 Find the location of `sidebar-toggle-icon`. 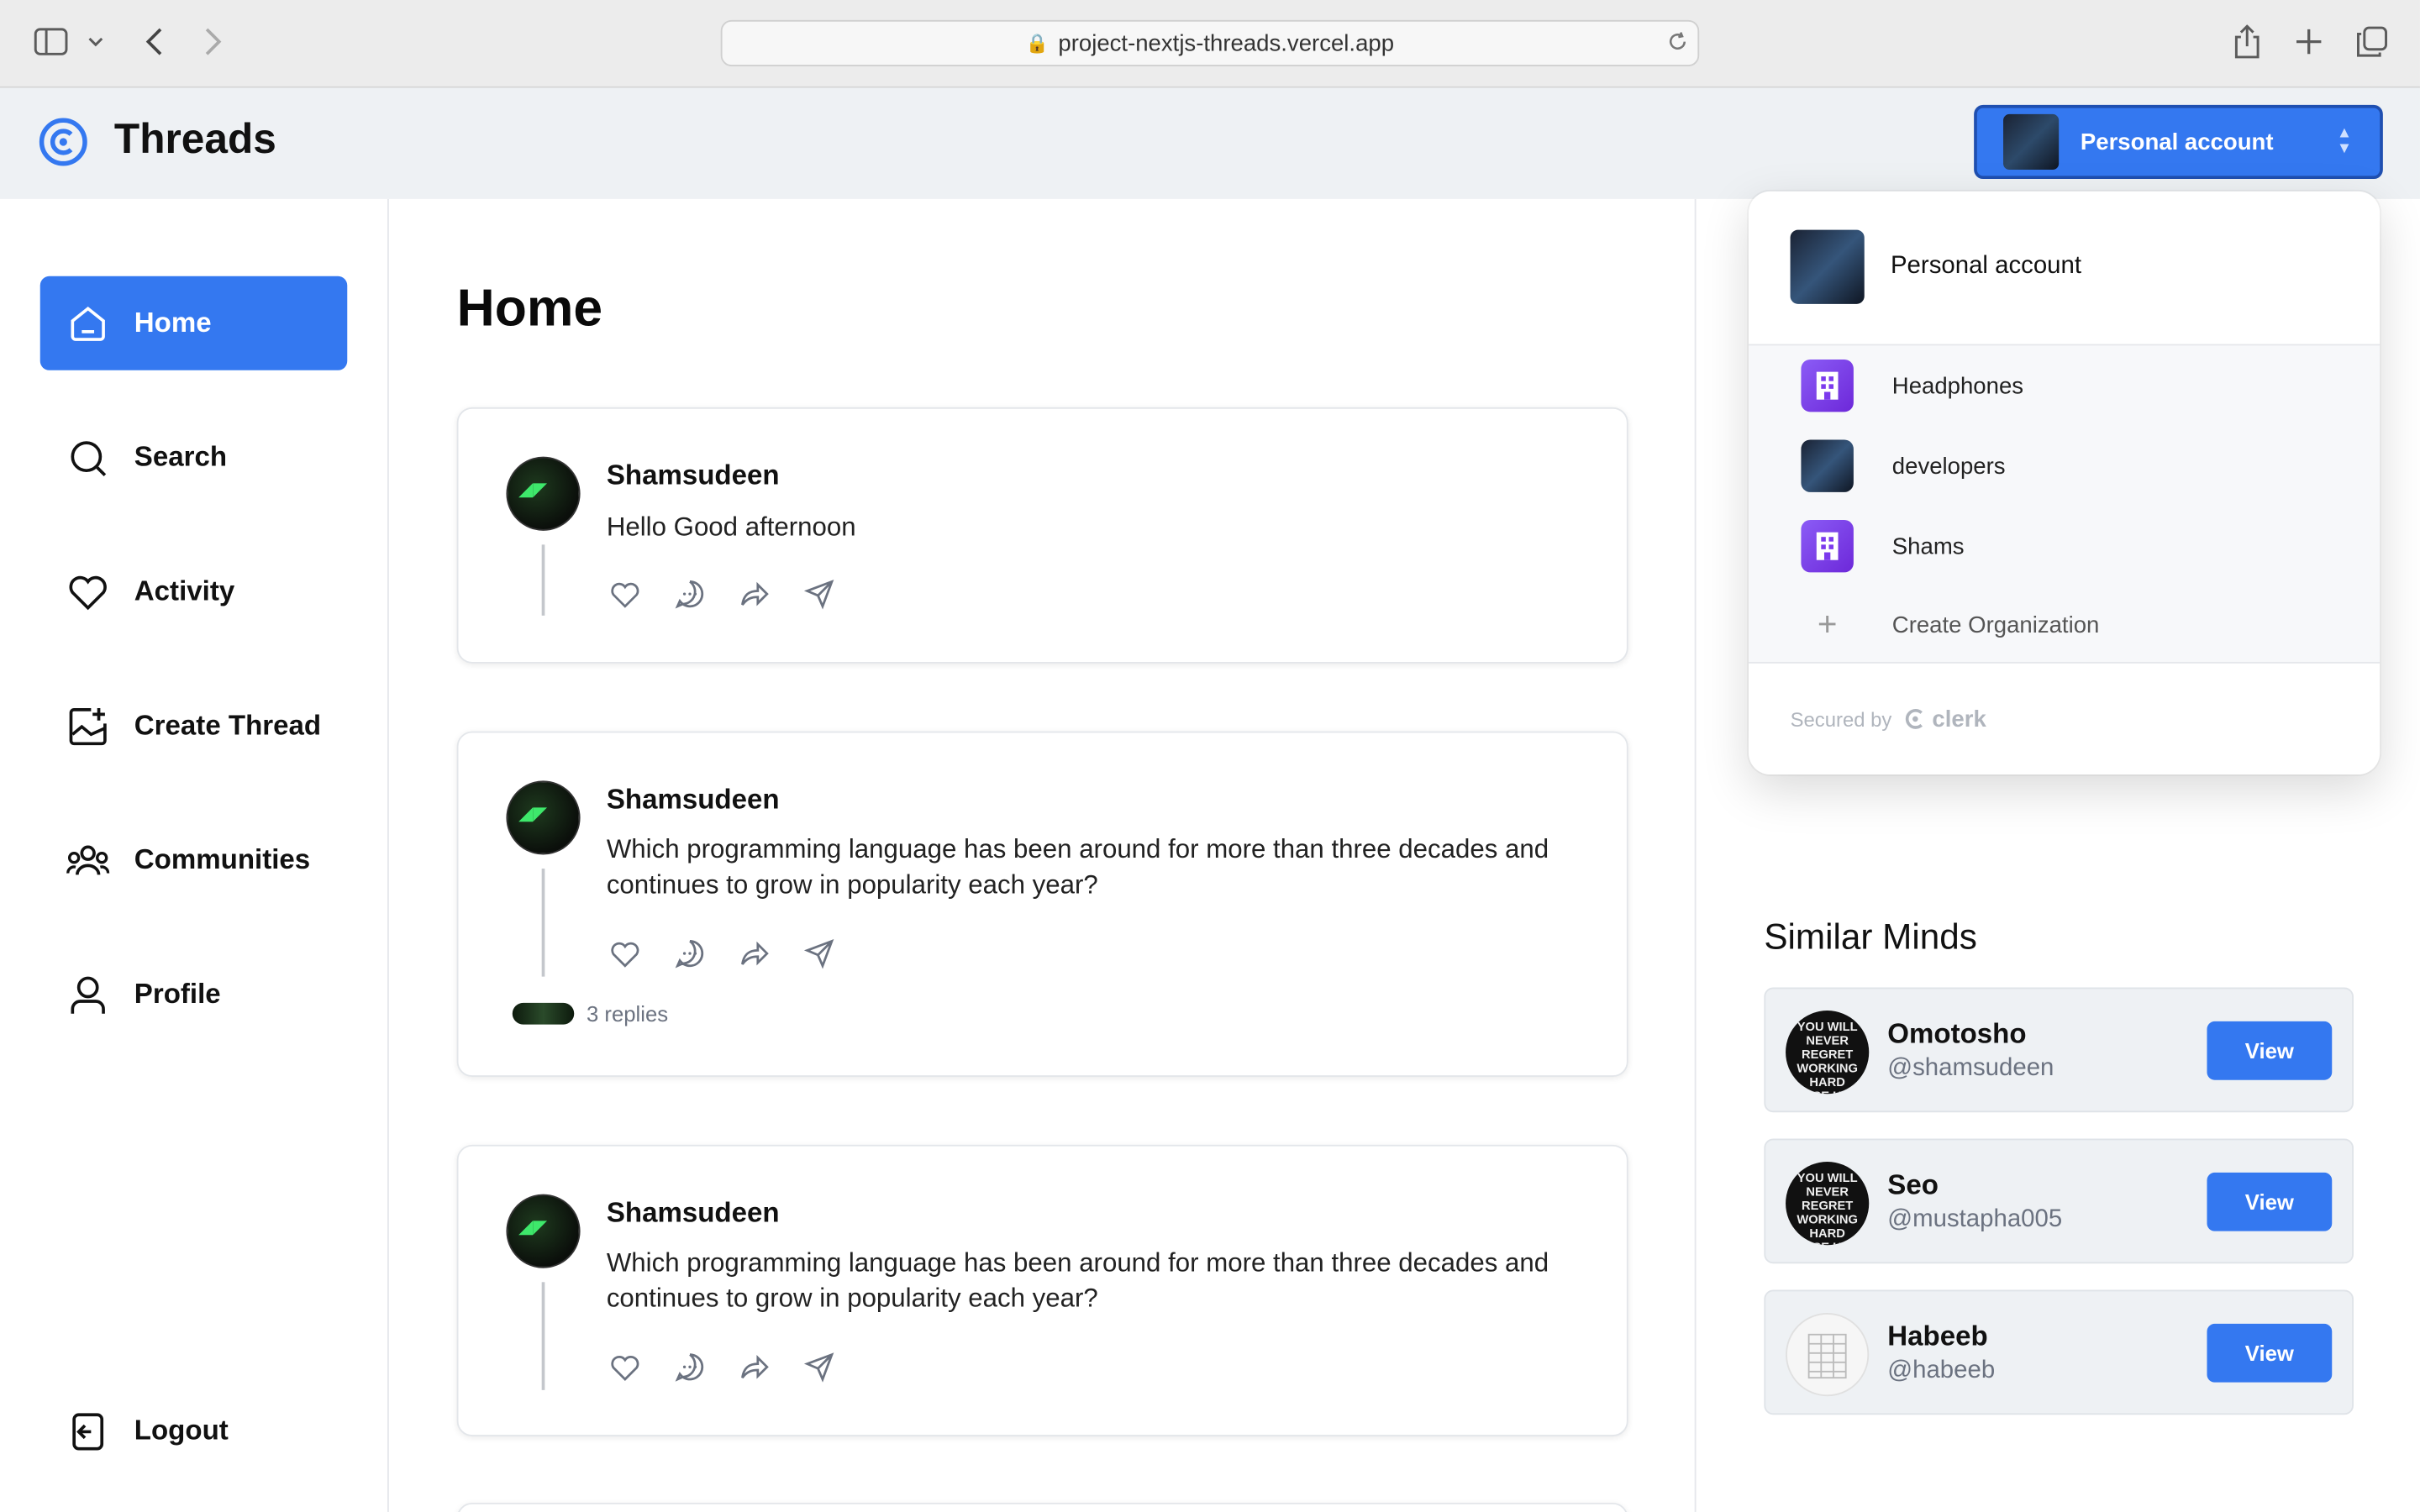

sidebar-toggle-icon is located at coordinates (51, 42).